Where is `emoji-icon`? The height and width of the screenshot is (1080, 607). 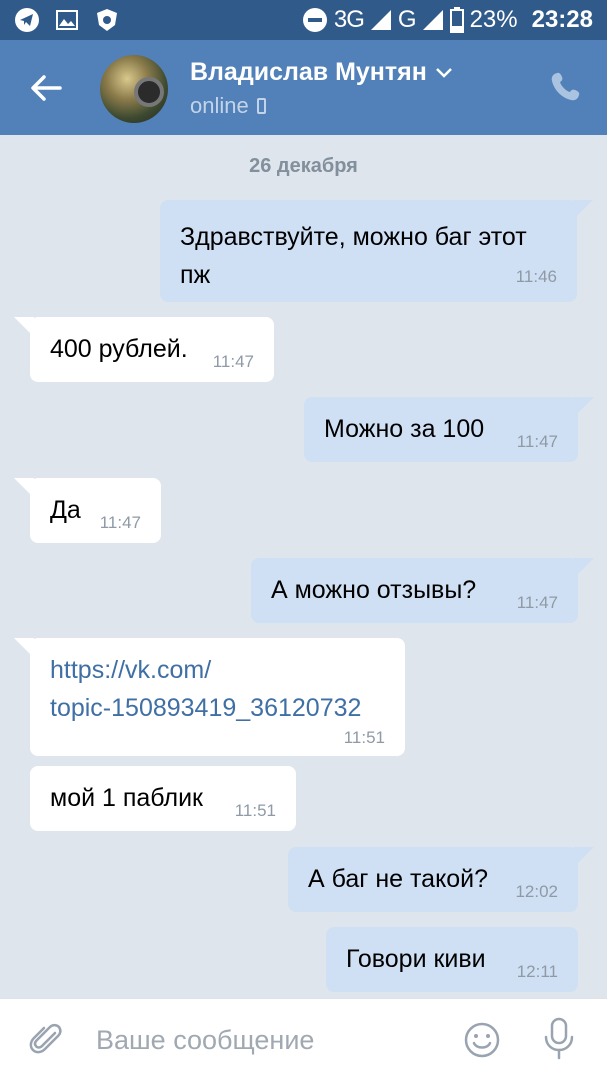 emoji-icon is located at coordinates (482, 1040).